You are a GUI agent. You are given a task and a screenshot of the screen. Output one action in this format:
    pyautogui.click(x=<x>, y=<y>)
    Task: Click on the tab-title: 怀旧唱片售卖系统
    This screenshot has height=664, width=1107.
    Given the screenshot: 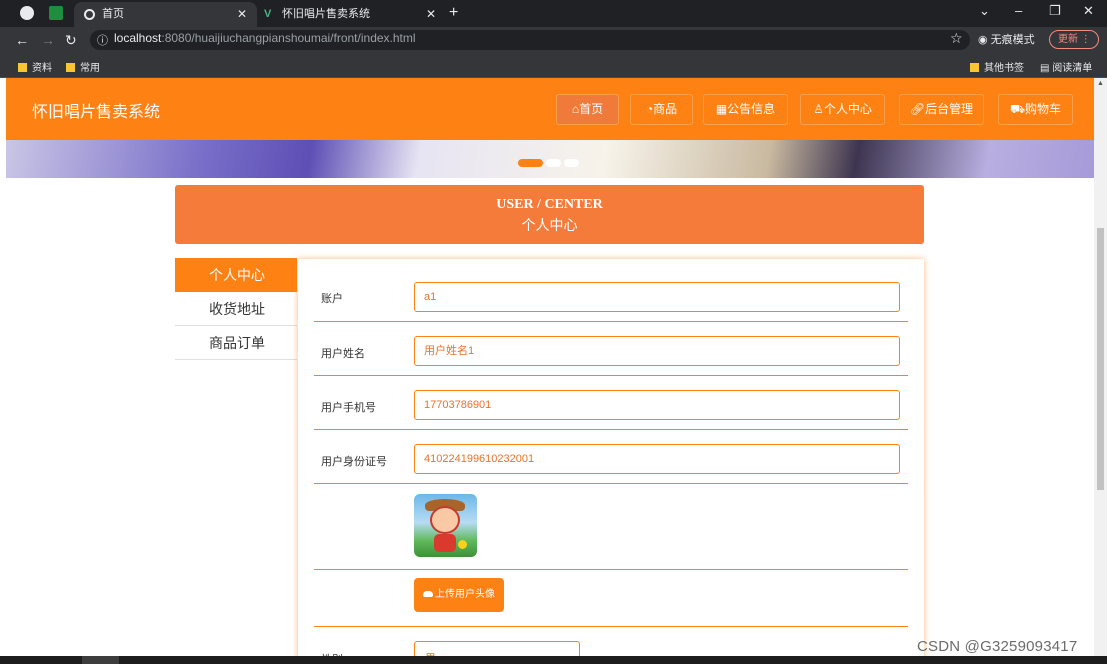 What is the action you would take?
    pyautogui.click(x=326, y=14)
    